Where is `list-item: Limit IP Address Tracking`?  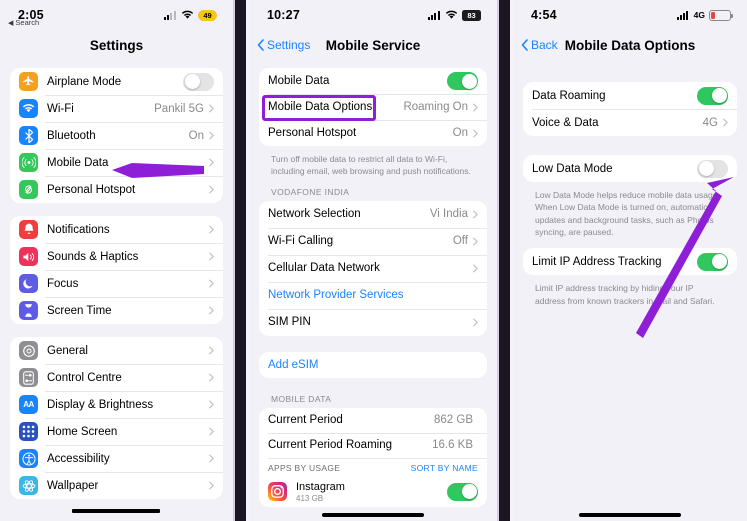
list-item: Limit IP Address Tracking is located at coordinates (630, 261).